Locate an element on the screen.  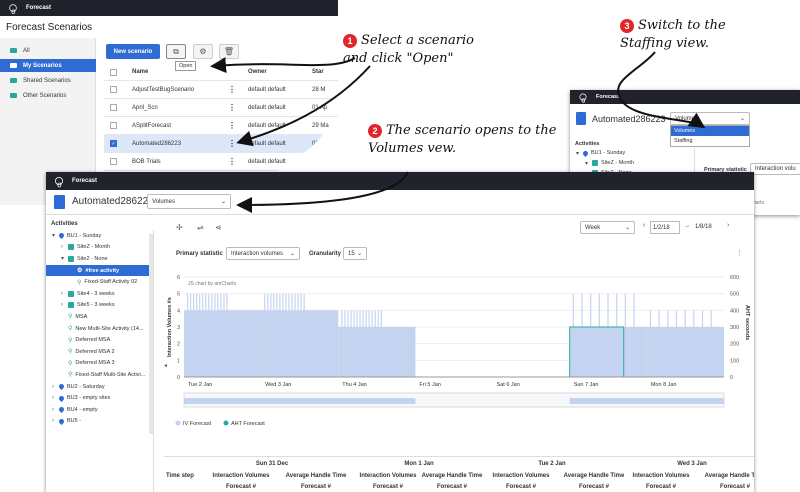
tree-item: › BU3 - empty sites is located at coordinates (99, 398).